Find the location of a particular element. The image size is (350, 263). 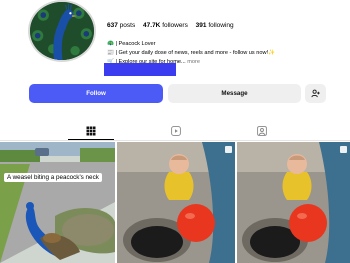

tagged-person-icon is located at coordinates (262, 131).